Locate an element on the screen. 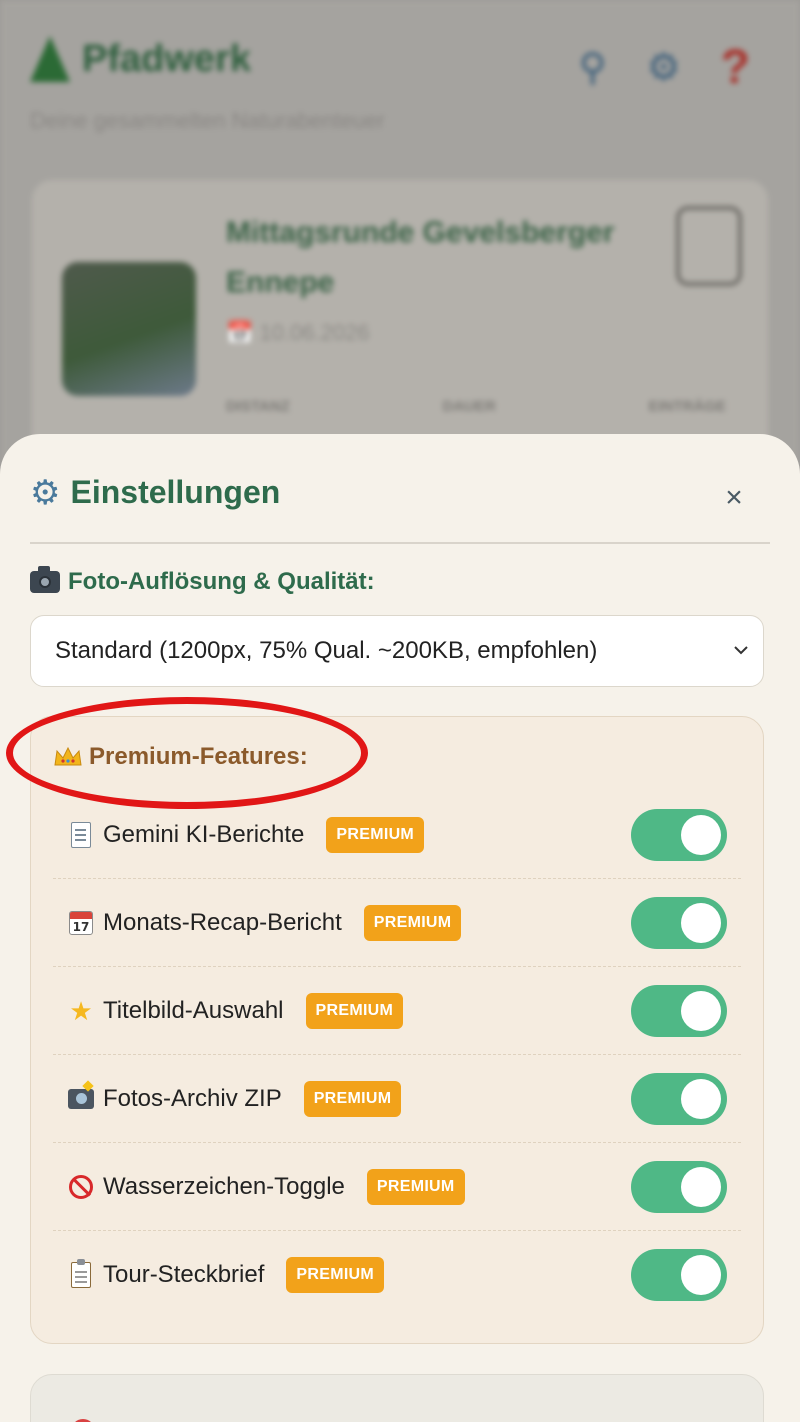 The width and height of the screenshot is (800, 1422). feature-label: Tour-Steckbrief is located at coordinates (184, 1274).